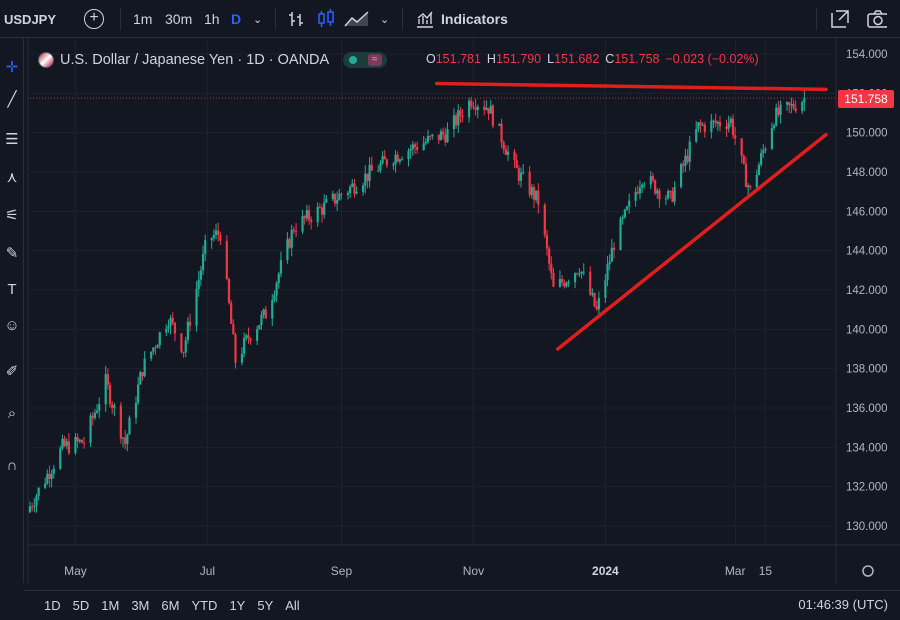 The image size is (900, 620). What do you see at coordinates (637, 59) in the screenshot?
I see `ohlc-value-close: 151.758` at bounding box center [637, 59].